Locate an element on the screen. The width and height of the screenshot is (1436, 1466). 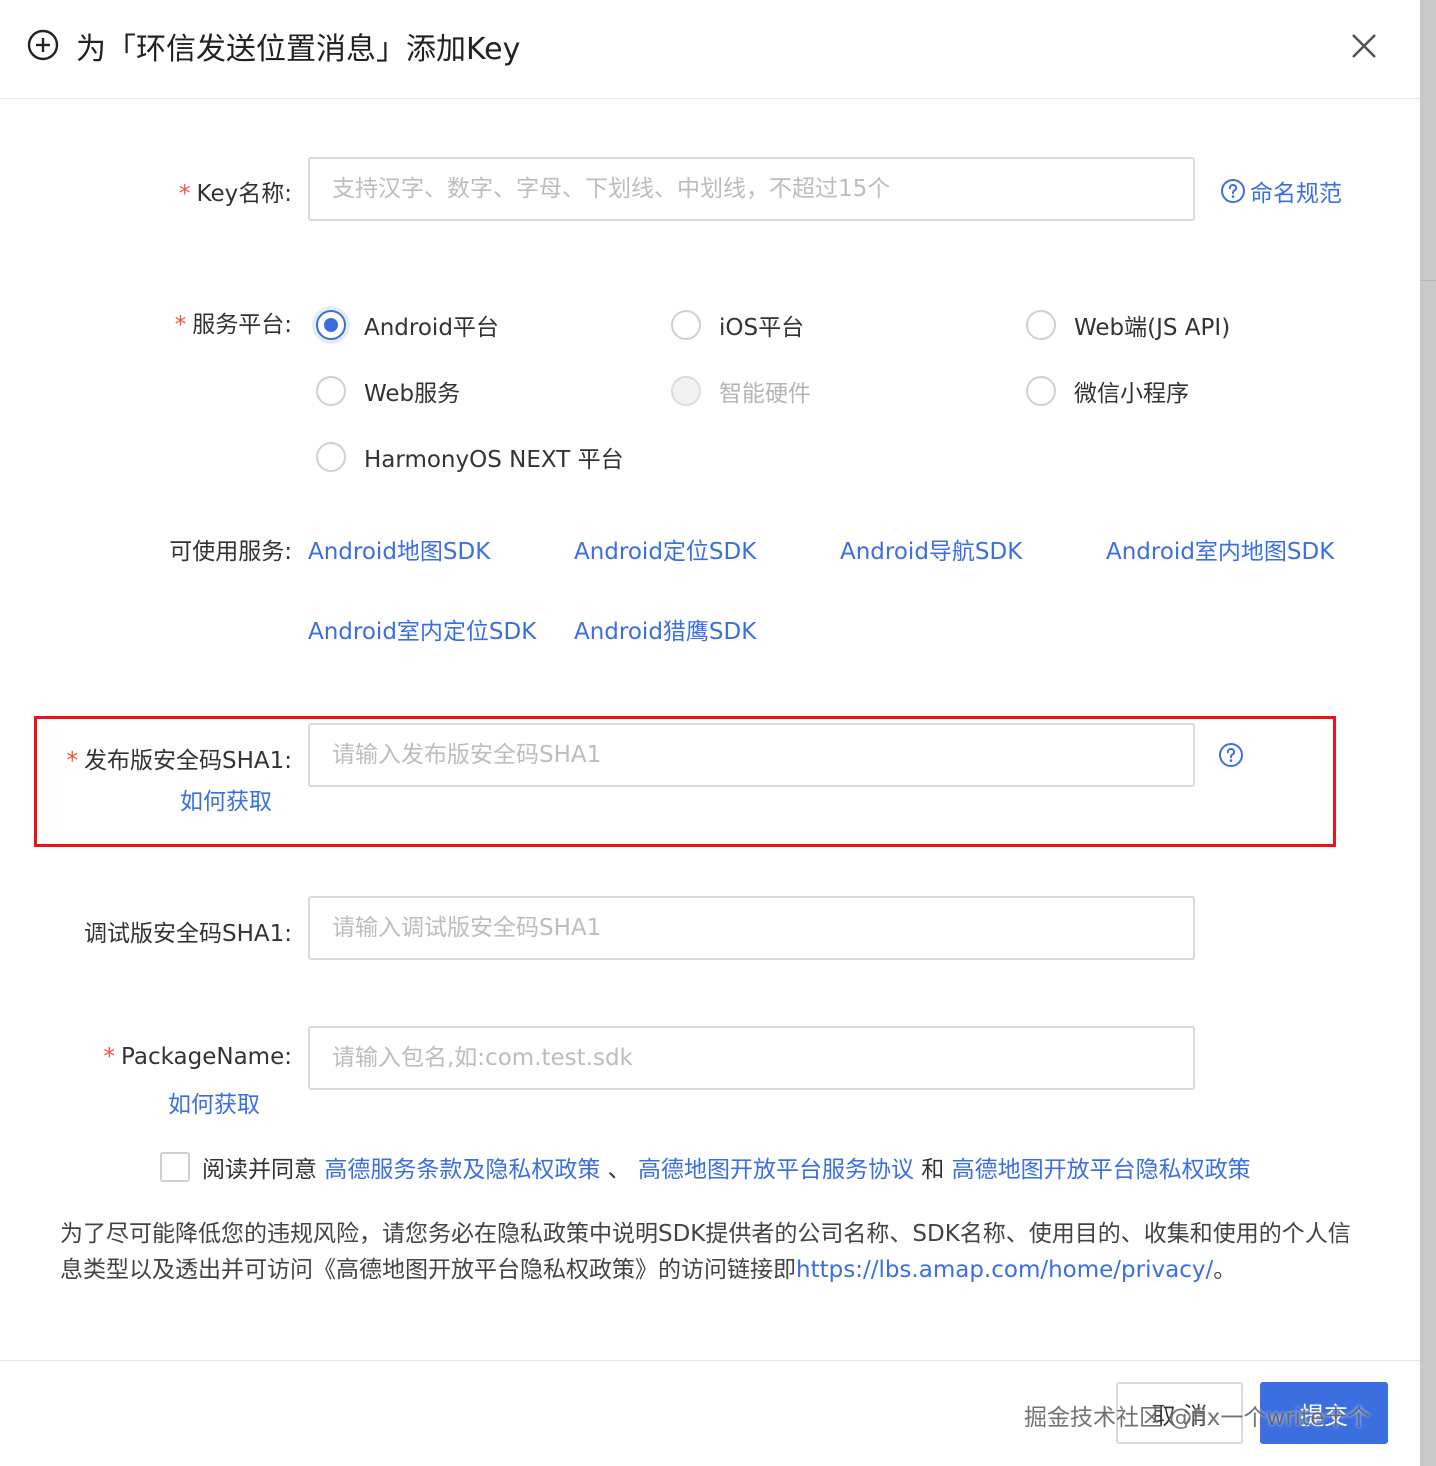
service-link-android-location-sdk: Android定位SDK is located at coordinates (665, 549).